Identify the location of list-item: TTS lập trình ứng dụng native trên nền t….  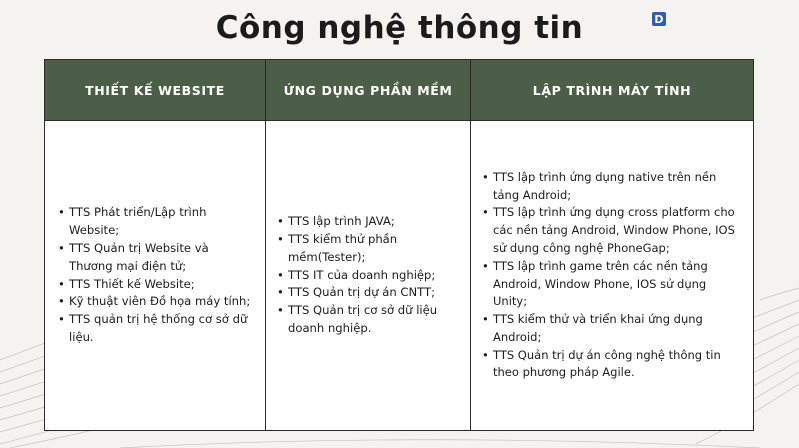
(612, 187).